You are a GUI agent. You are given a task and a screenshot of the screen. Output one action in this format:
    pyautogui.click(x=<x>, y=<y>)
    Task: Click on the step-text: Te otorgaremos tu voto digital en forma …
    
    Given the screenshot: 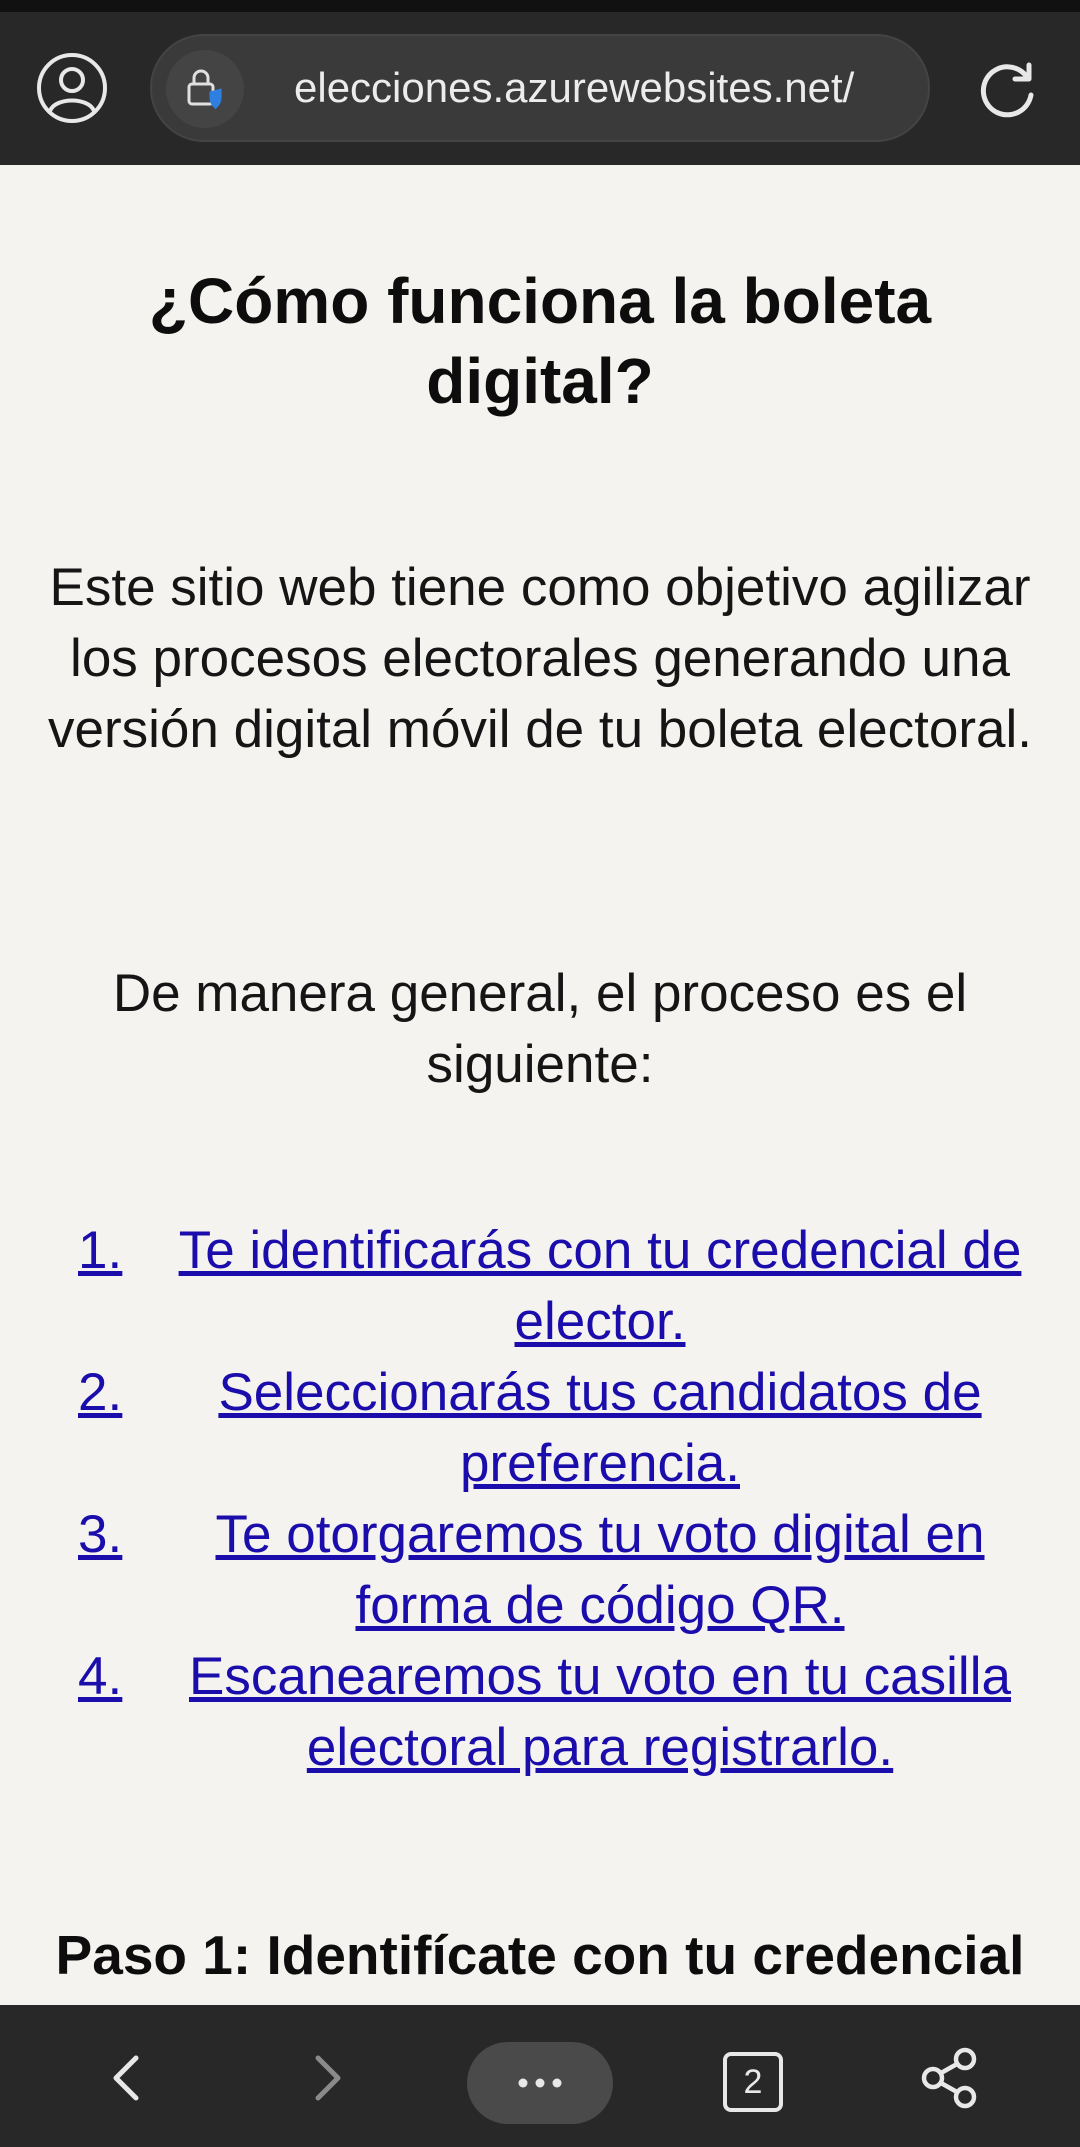 What is the action you would take?
    pyautogui.click(x=600, y=1570)
    